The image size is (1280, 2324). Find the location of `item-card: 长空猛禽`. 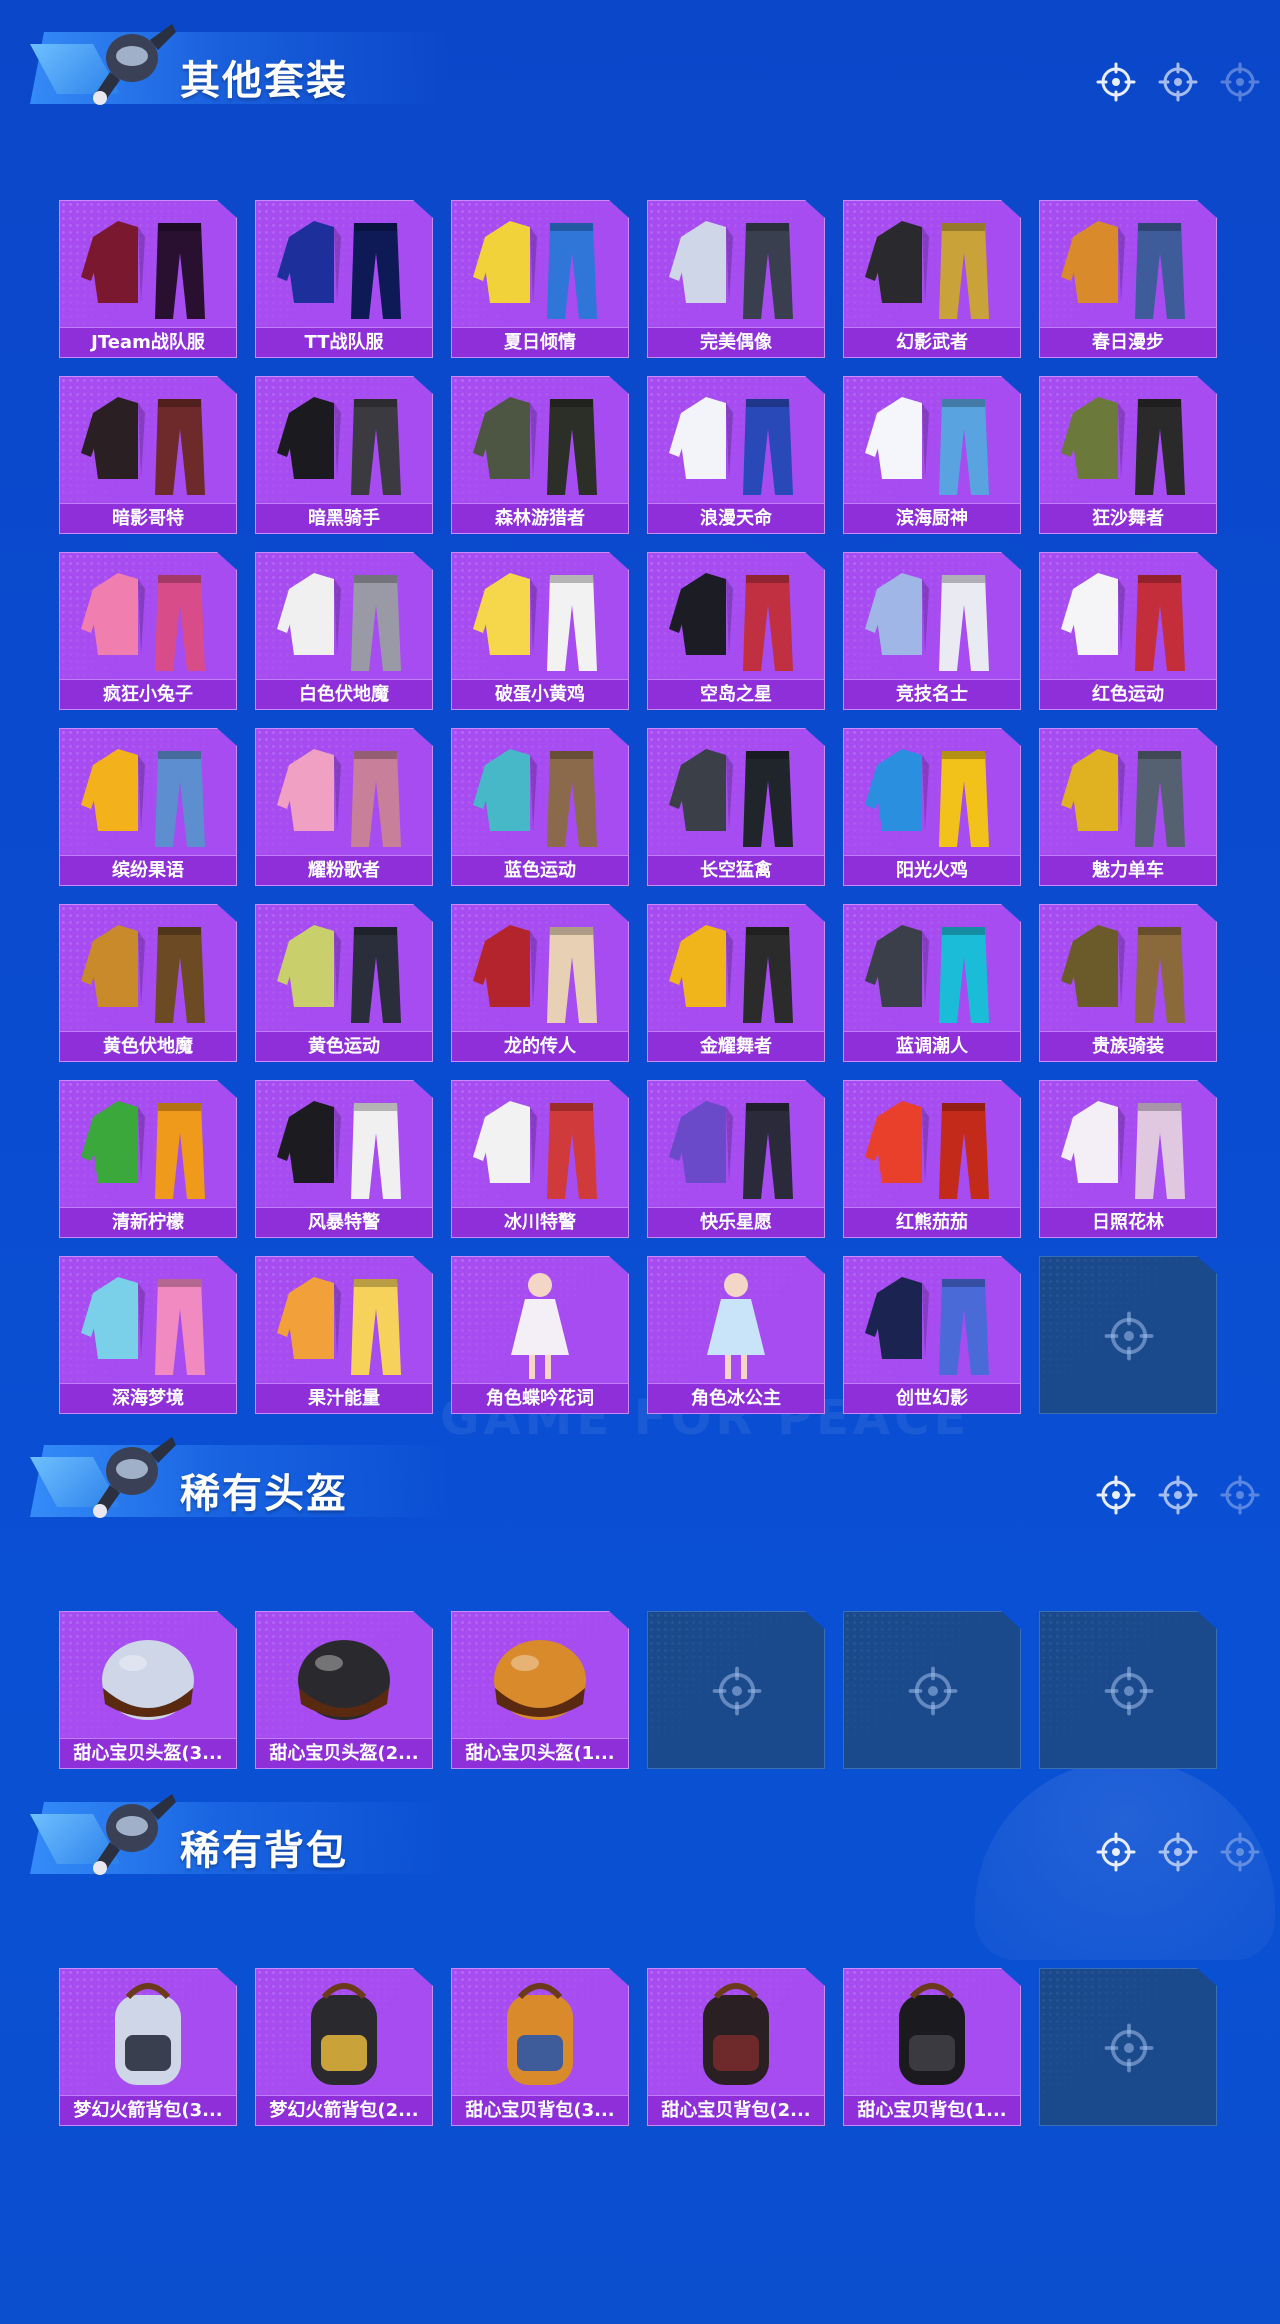

item-card: 长空猛禽 is located at coordinates (736, 807).